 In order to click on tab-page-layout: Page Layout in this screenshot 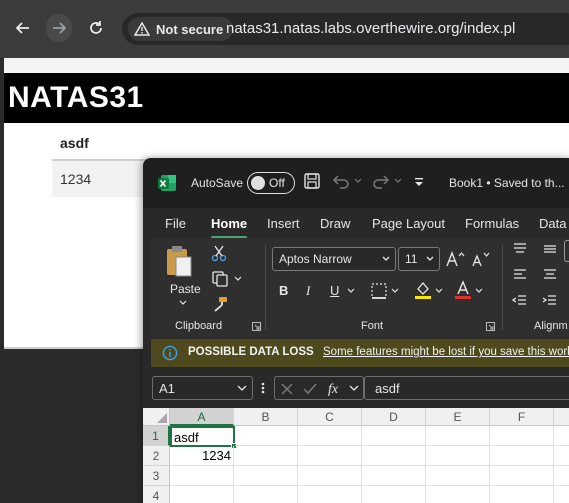, I will do `click(408, 223)`.